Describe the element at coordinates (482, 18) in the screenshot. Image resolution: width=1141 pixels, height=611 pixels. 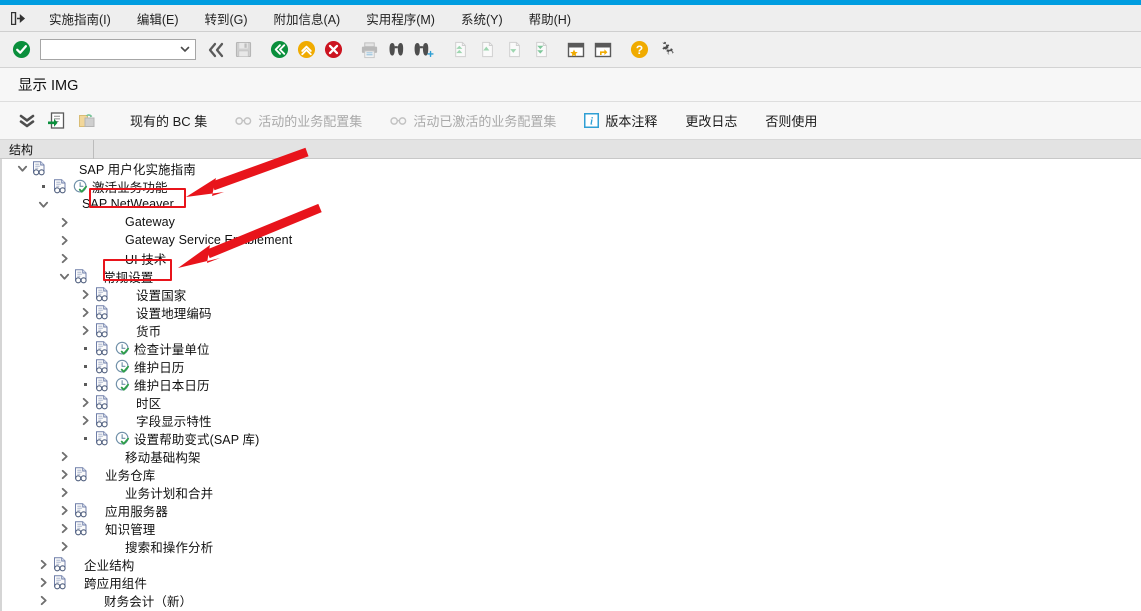
I see `menu-item-6: 系统(Y)` at that location.